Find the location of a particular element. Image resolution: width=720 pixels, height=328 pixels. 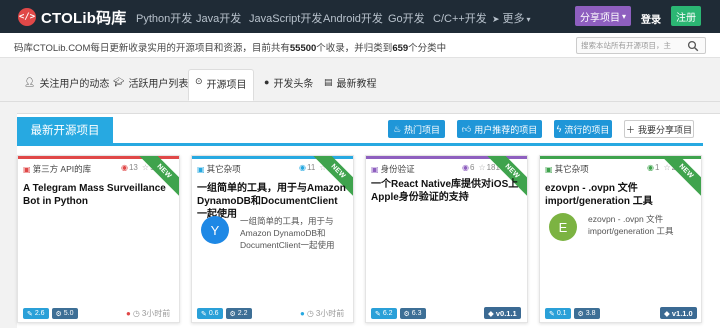

view-count: 11 is located at coordinates (311, 167).